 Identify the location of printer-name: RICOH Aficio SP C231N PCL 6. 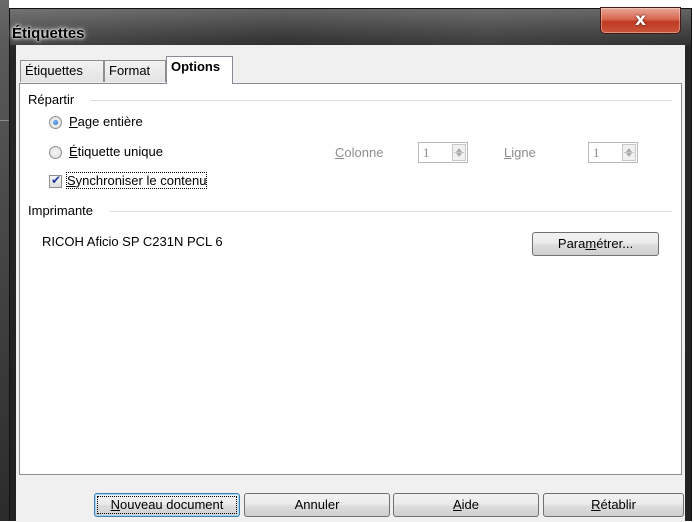
(132, 241).